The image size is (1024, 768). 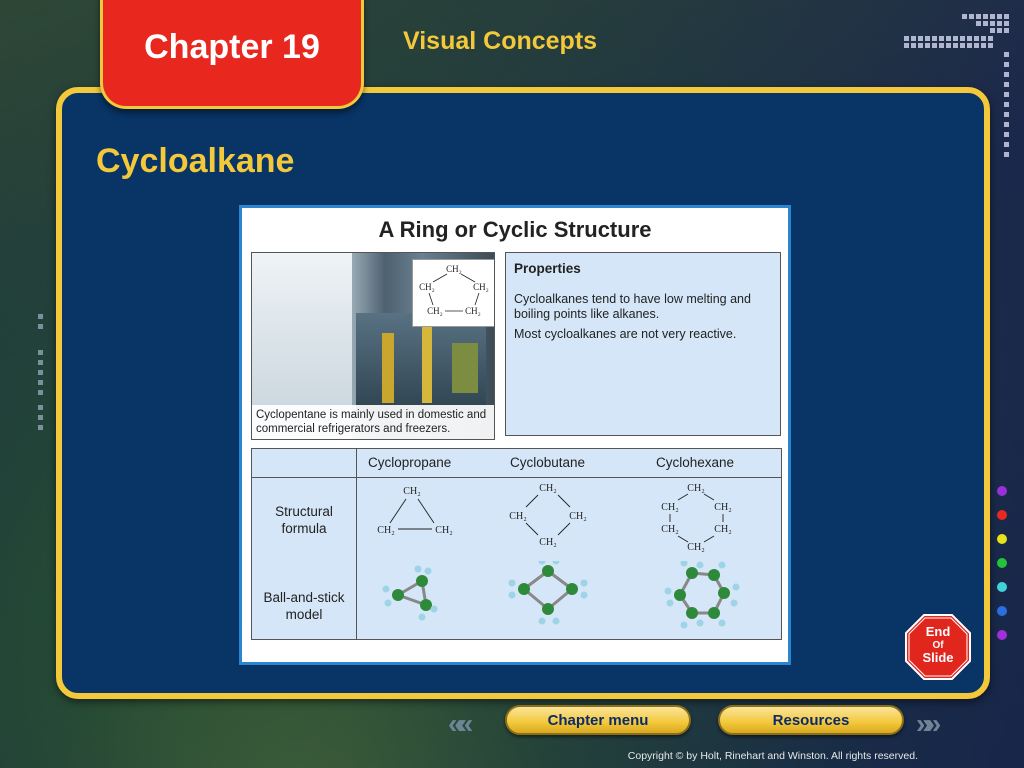 I want to click on col-header-cyclopropane: Cyclopropane, so click(x=410, y=462).